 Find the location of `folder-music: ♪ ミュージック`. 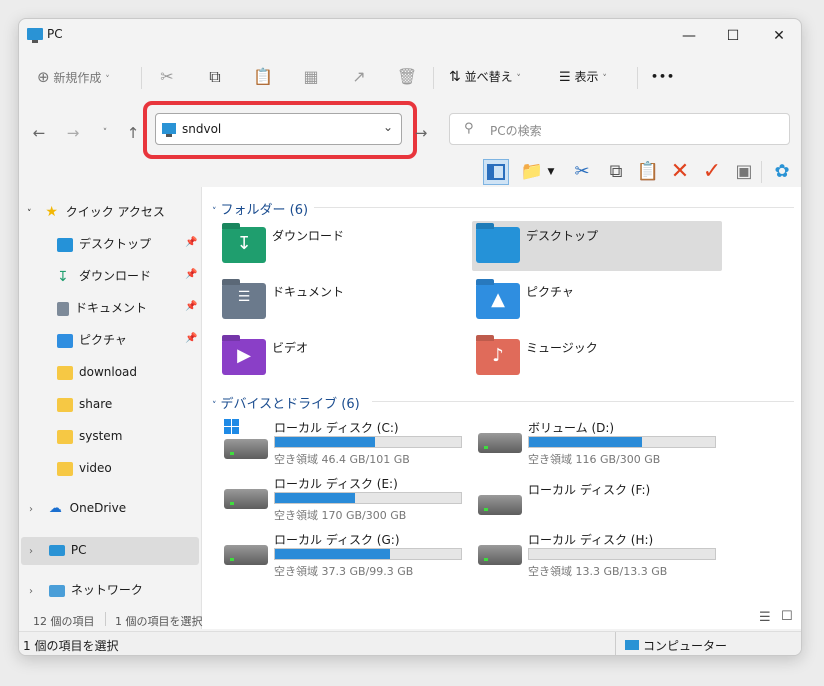

folder-music: ♪ ミュージック is located at coordinates (597, 358).